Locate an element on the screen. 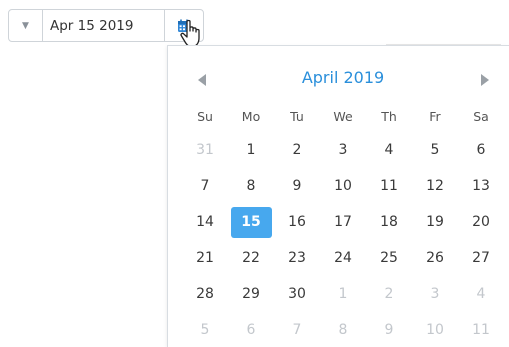 This screenshot has width=509, height=347. dropdown-toggle-button: ▼ is located at coordinates (26, 25).